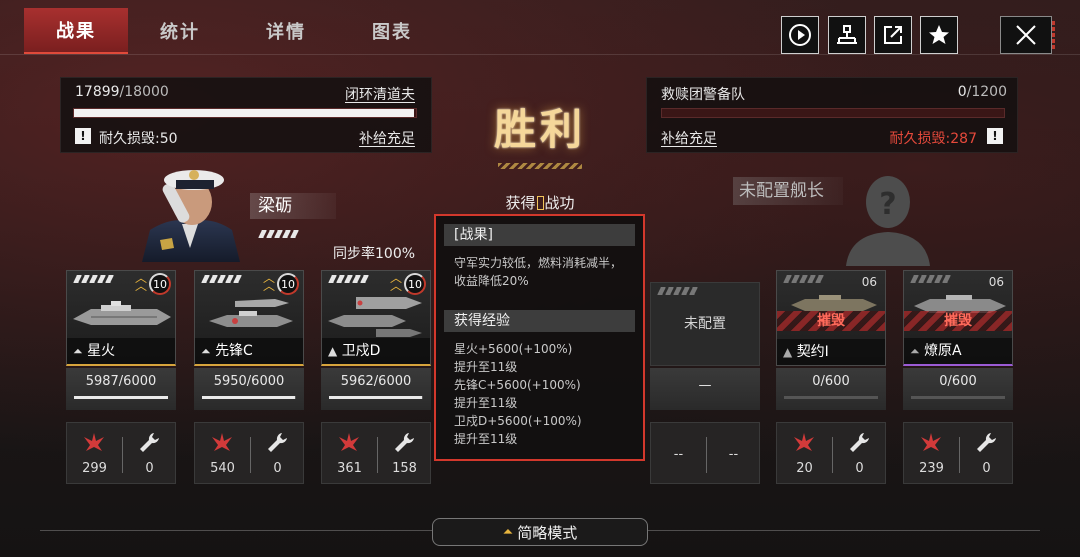 Image resolution: width=1080 pixels, height=557 pixels. What do you see at coordinates (931, 468) in the screenshot?
I see `damage-value: 239` at bounding box center [931, 468].